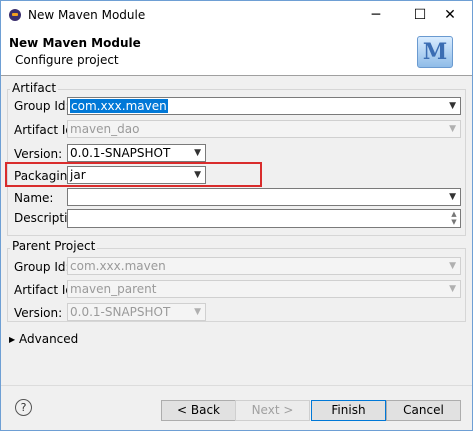  I want to click on artifact-id-combo: maven_dao ▼, so click(264, 129).